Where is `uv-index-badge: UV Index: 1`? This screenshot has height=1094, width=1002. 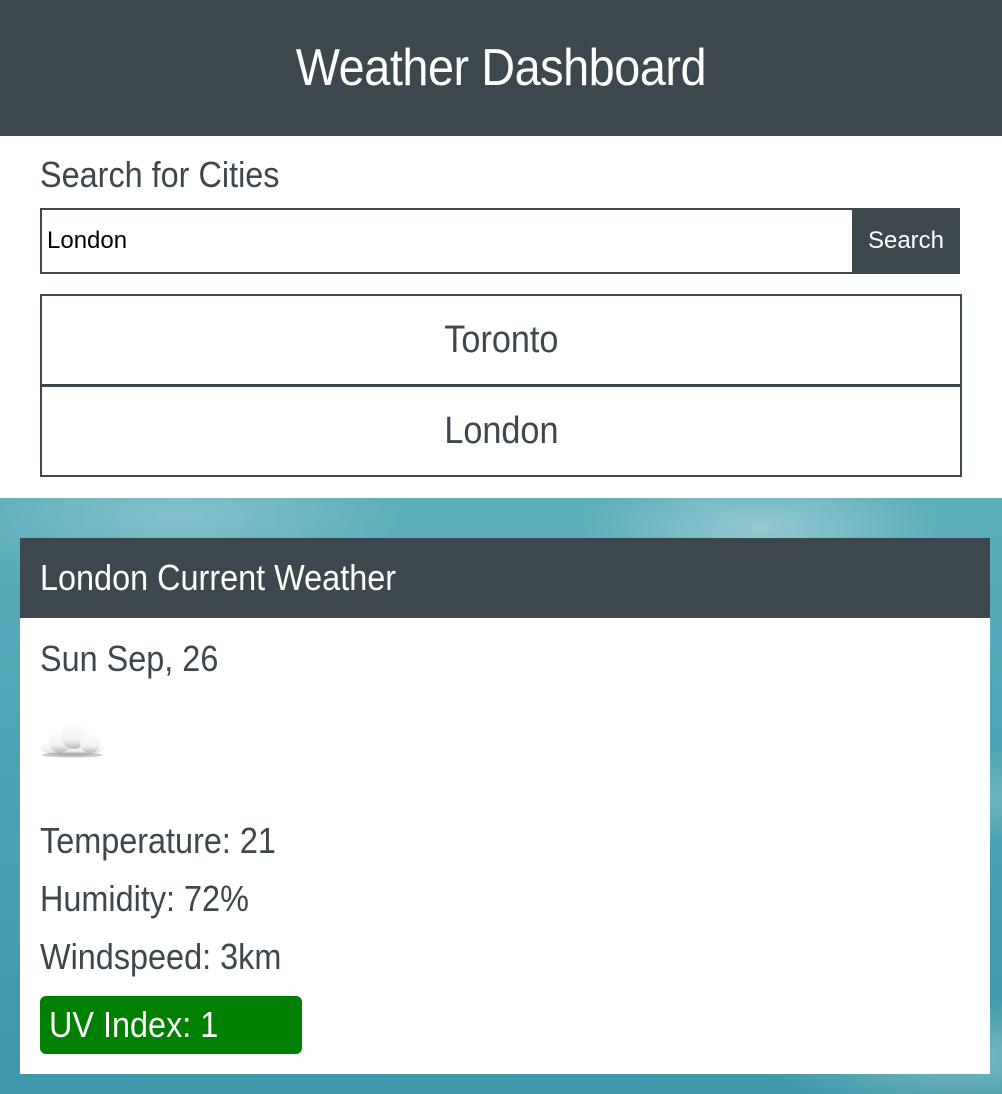
uv-index-badge: UV Index: 1 is located at coordinates (171, 1025).